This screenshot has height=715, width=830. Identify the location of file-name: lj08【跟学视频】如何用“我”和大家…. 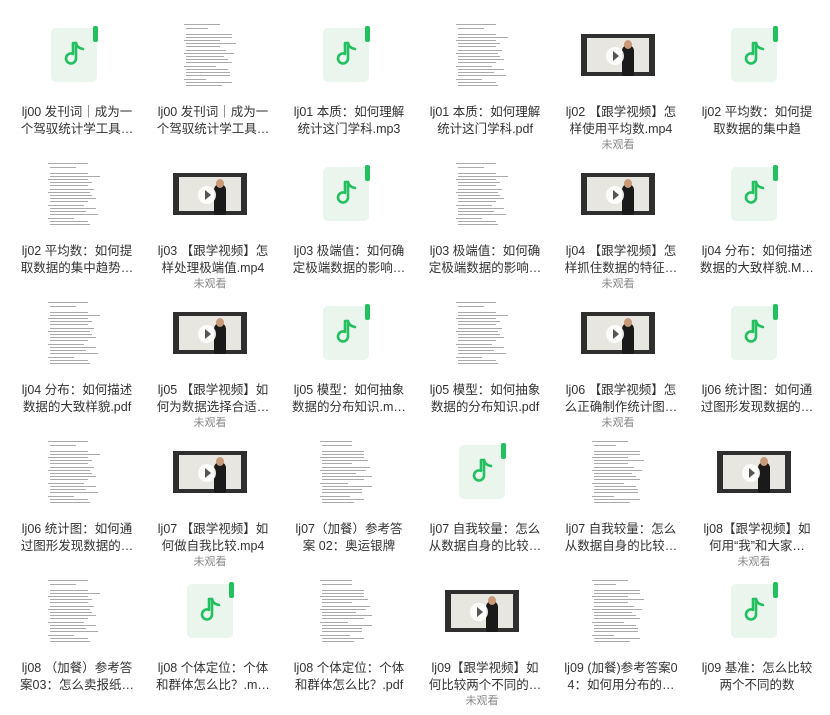
(757, 537).